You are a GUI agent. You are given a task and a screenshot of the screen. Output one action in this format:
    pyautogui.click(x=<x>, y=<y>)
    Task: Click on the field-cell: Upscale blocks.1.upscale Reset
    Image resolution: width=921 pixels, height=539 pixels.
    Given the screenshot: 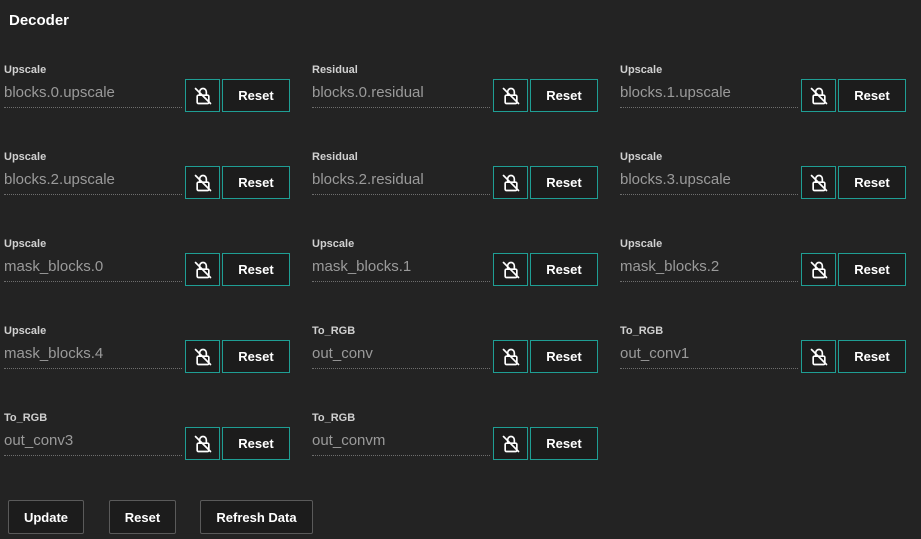 What is the action you would take?
    pyautogui.click(x=763, y=88)
    